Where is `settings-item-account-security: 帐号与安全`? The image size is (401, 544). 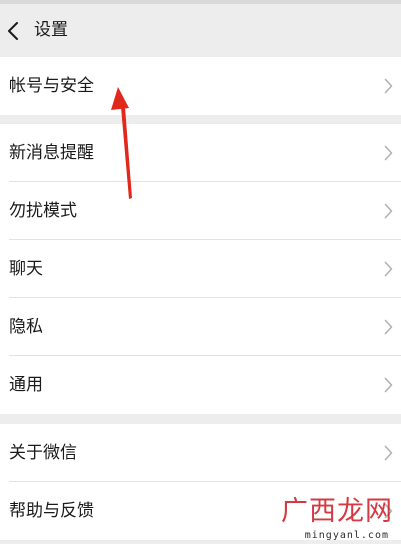
settings-item-account-security: 帐号与安全 is located at coordinates (200, 86).